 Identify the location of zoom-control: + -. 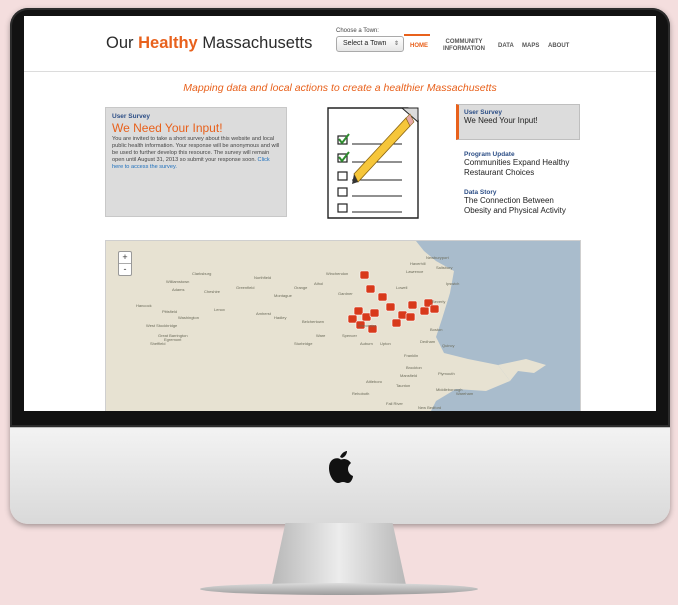
(125, 263).